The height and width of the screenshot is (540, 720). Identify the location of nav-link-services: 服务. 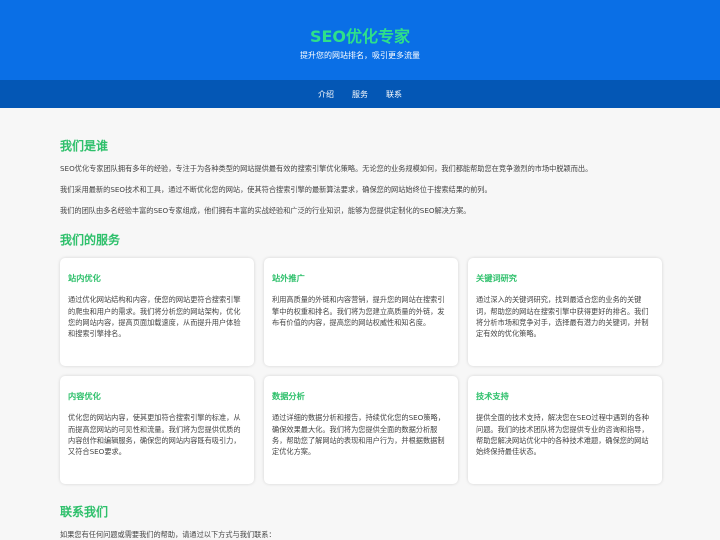
(360, 94).